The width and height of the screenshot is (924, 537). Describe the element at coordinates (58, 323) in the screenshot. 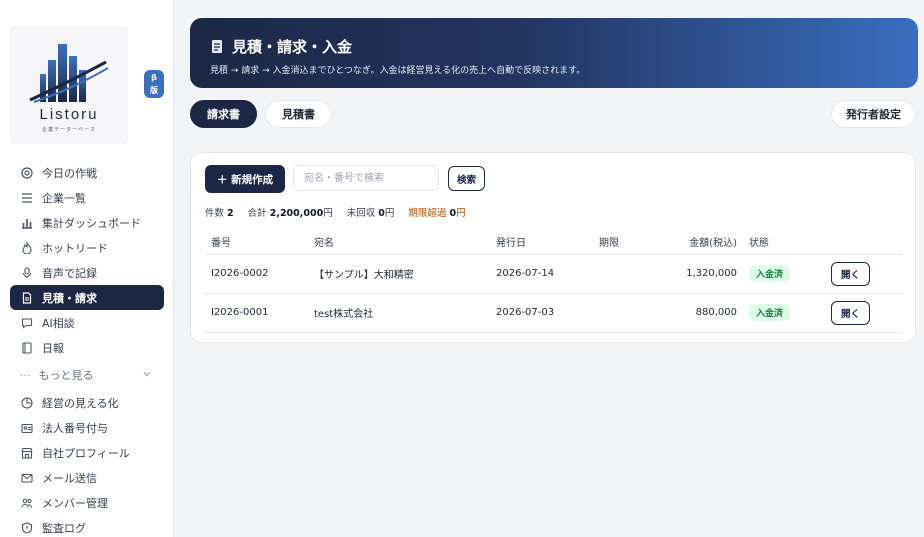

I see `sidebar-item-label: AI相談` at that location.